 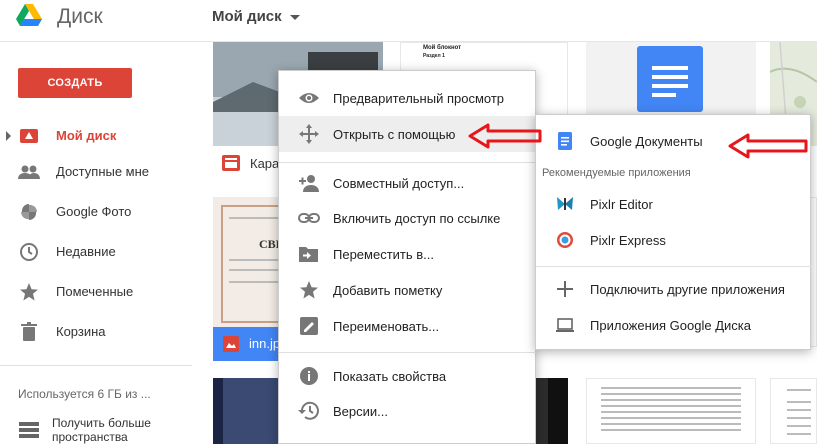 I want to click on menu-item-preview: Предварительный просмотр, so click(x=408, y=98).